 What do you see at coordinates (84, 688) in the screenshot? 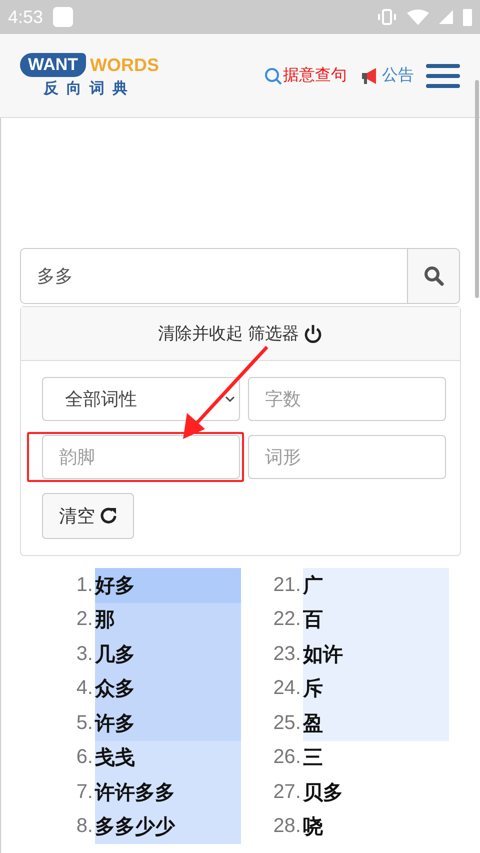
I see `list-number: 4.` at bounding box center [84, 688].